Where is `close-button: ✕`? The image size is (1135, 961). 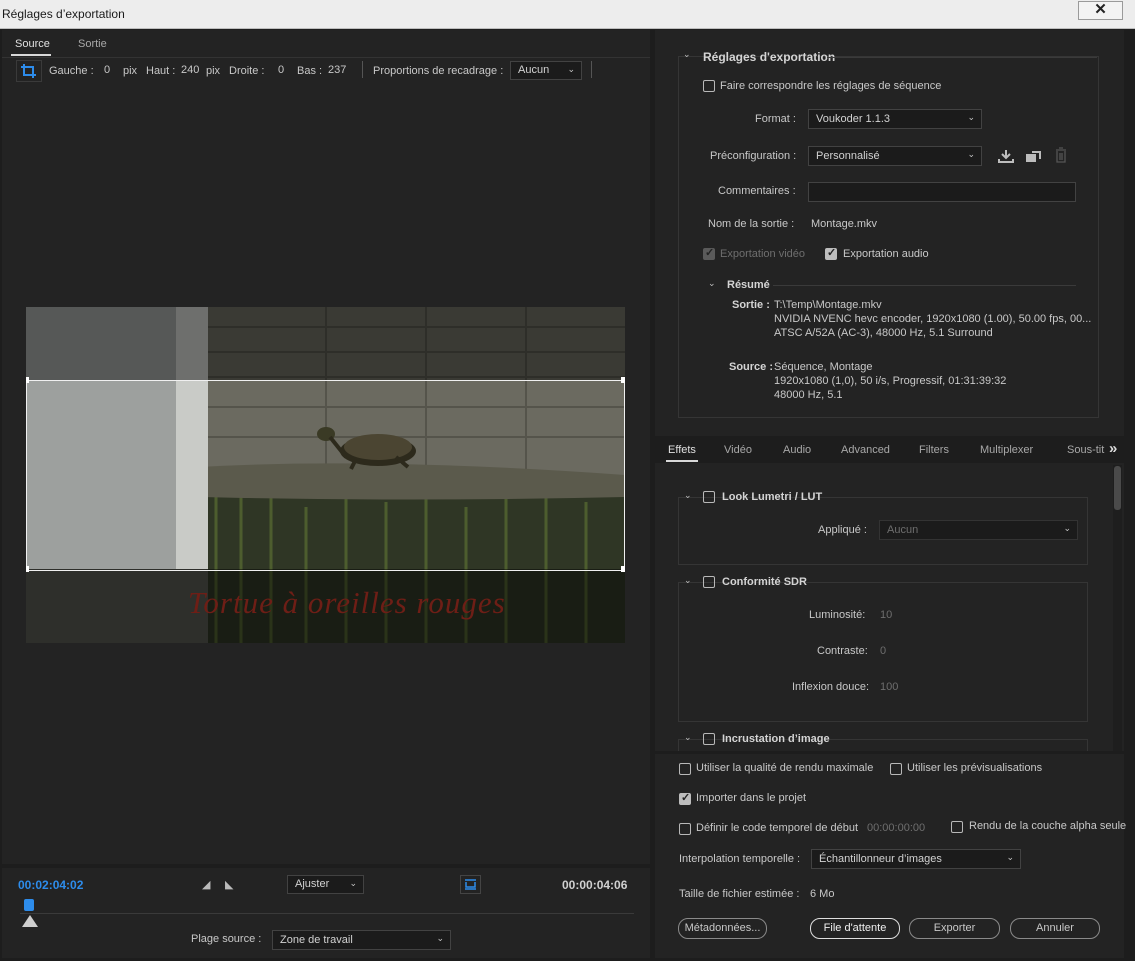
close-button: ✕ is located at coordinates (1100, 10).